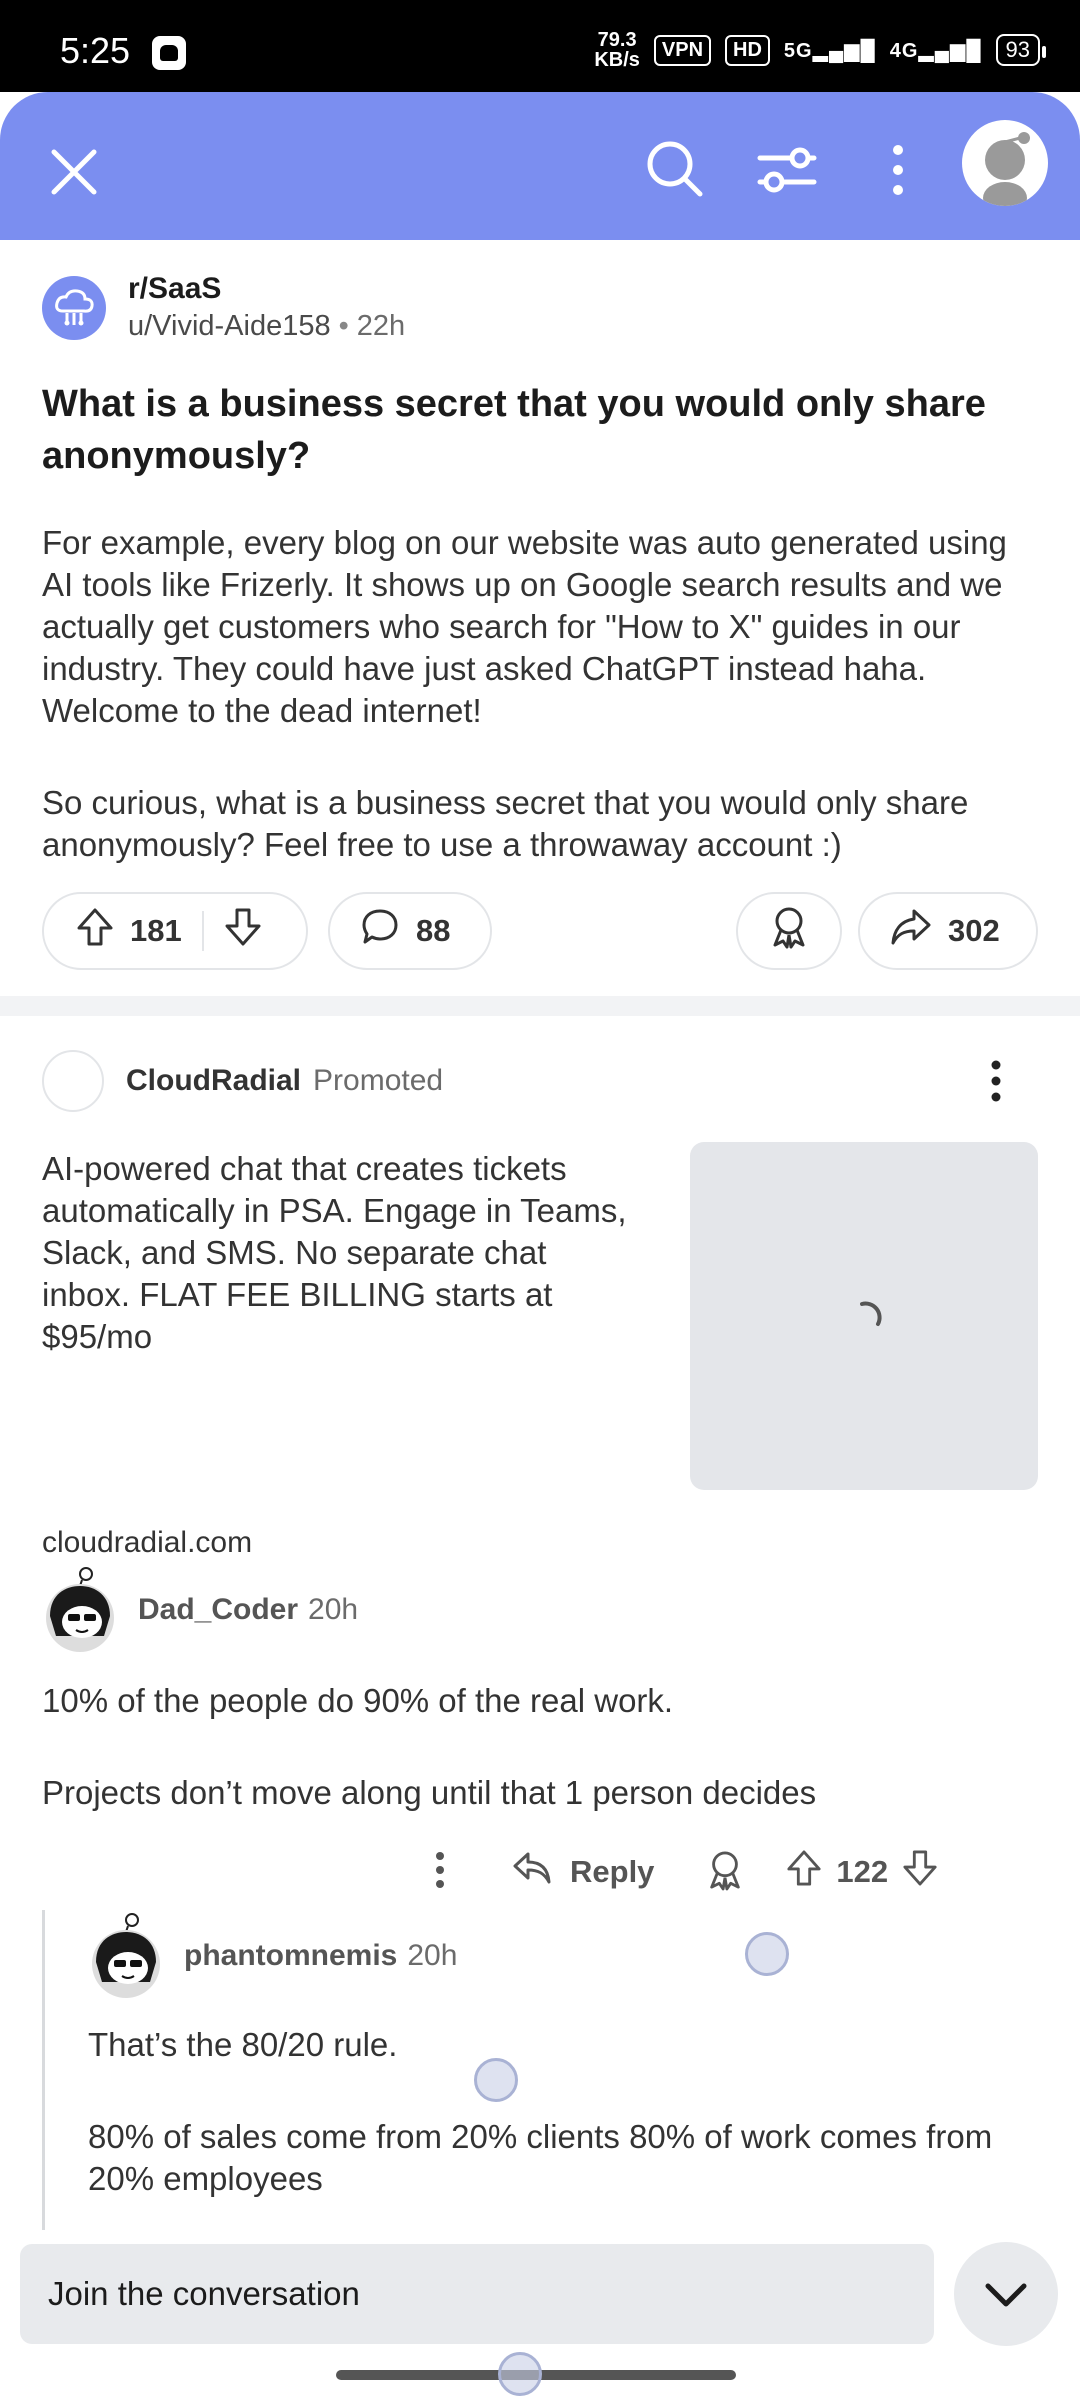 Image resolution: width=1080 pixels, height=2400 pixels. Describe the element at coordinates (540, 933) in the screenshot. I see `post-actions: 181 88 302` at that location.